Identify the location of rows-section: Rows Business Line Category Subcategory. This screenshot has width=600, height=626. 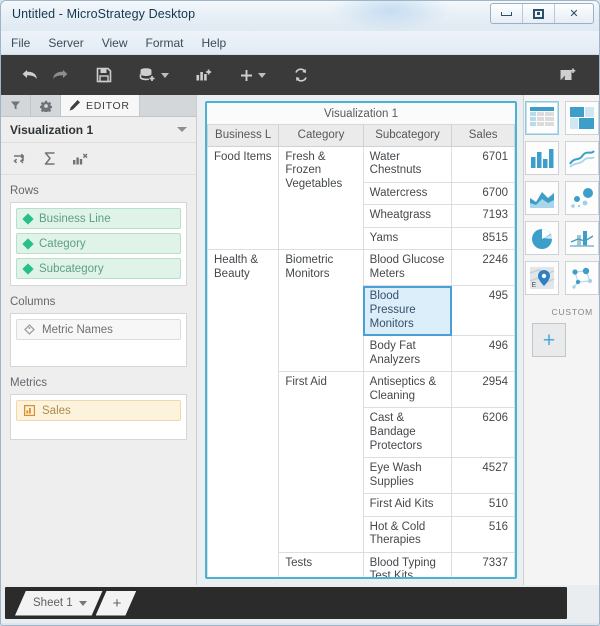
(98, 230).